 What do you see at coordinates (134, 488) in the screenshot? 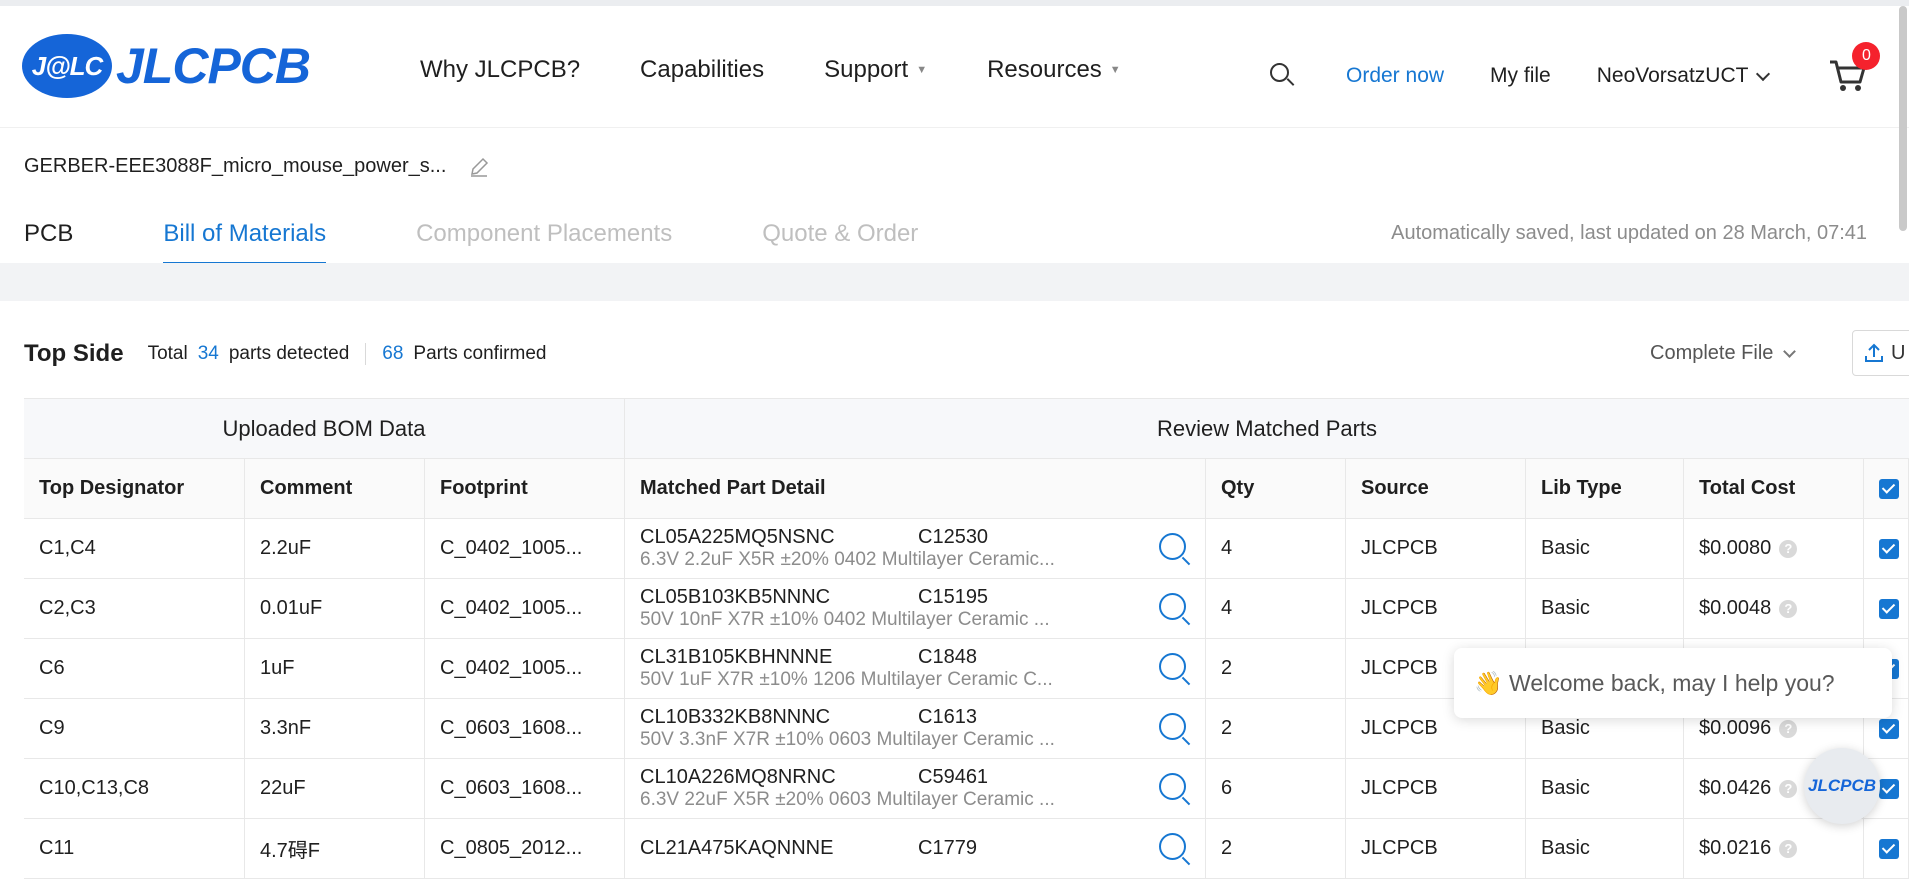
I see `col-top-designator: Top Designator` at bounding box center [134, 488].